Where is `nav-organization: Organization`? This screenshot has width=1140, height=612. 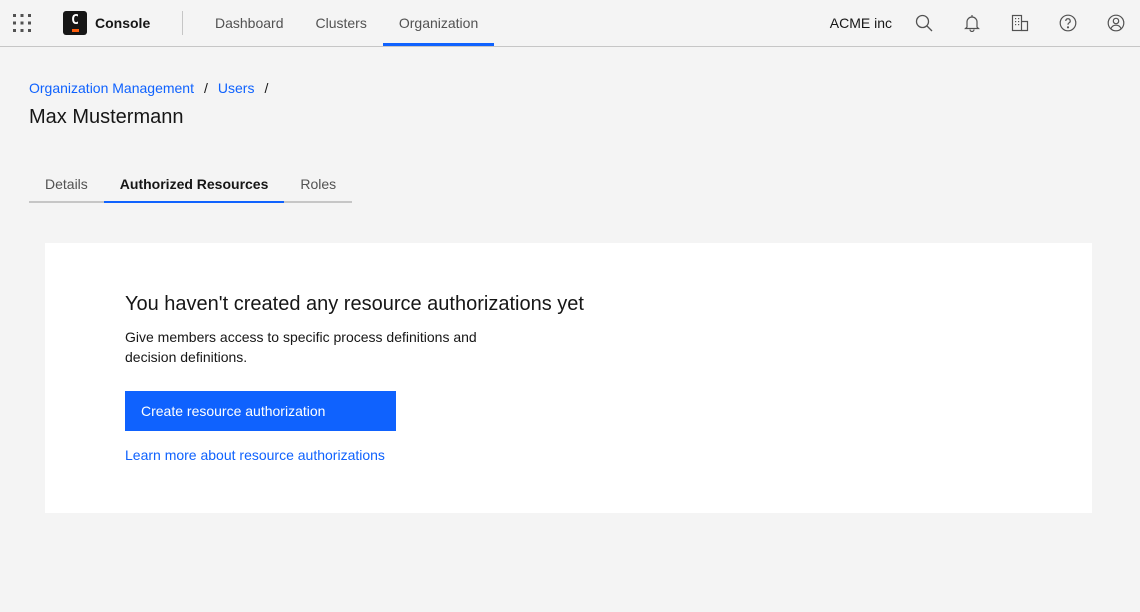
nav-organization: Organization is located at coordinates (438, 23).